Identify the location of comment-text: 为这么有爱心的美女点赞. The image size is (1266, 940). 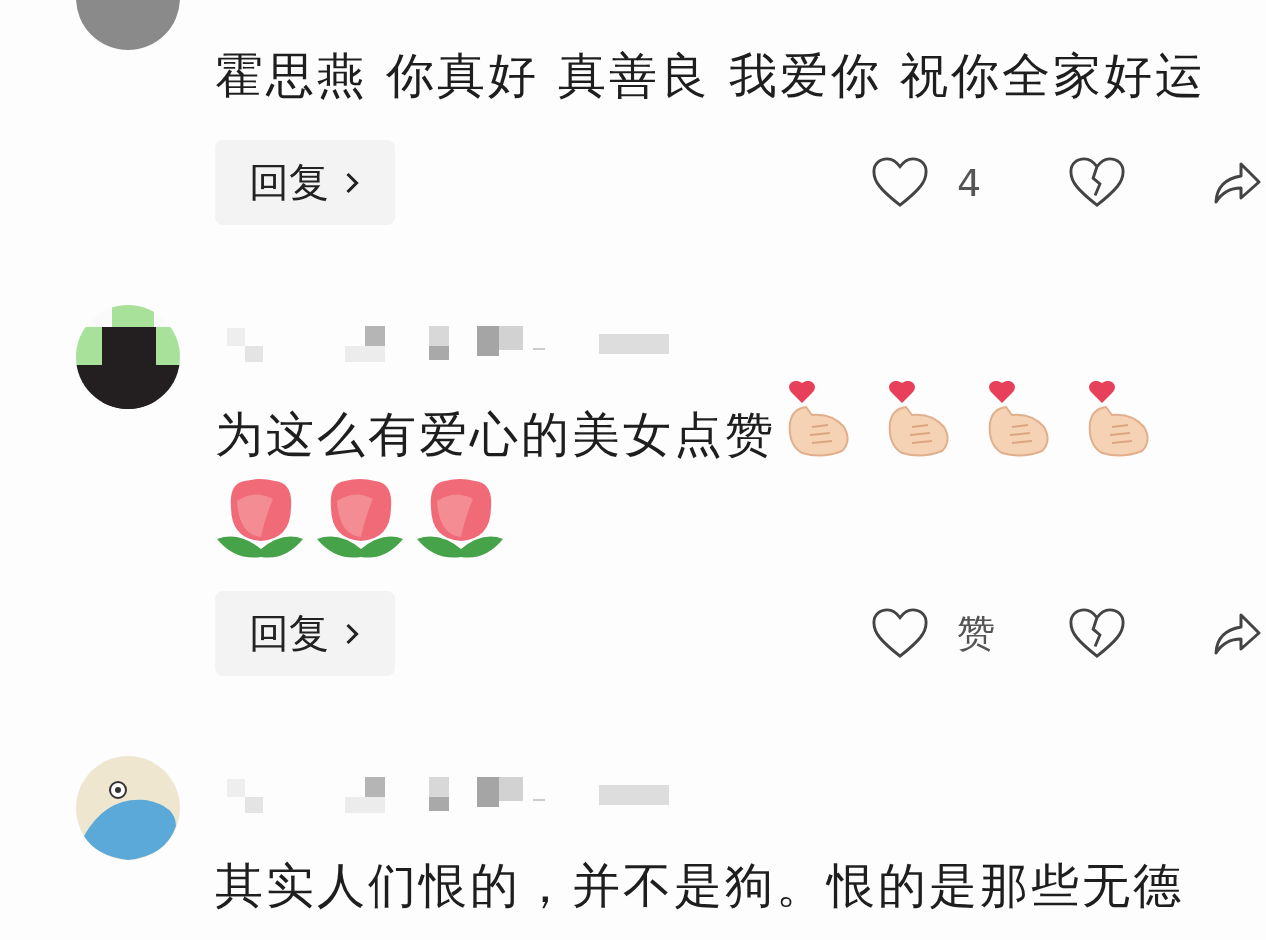
(495, 434).